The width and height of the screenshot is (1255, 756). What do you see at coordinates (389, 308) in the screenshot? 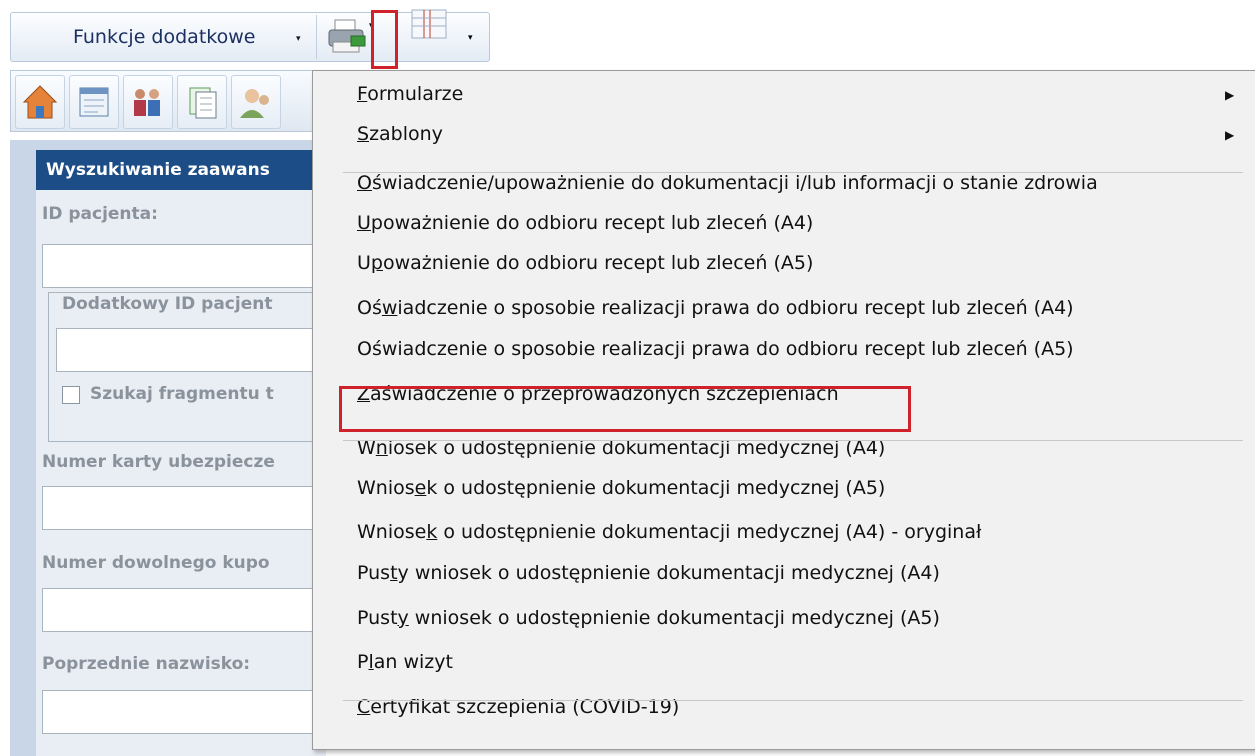
I see `menu-item-accelerator: w` at bounding box center [389, 308].